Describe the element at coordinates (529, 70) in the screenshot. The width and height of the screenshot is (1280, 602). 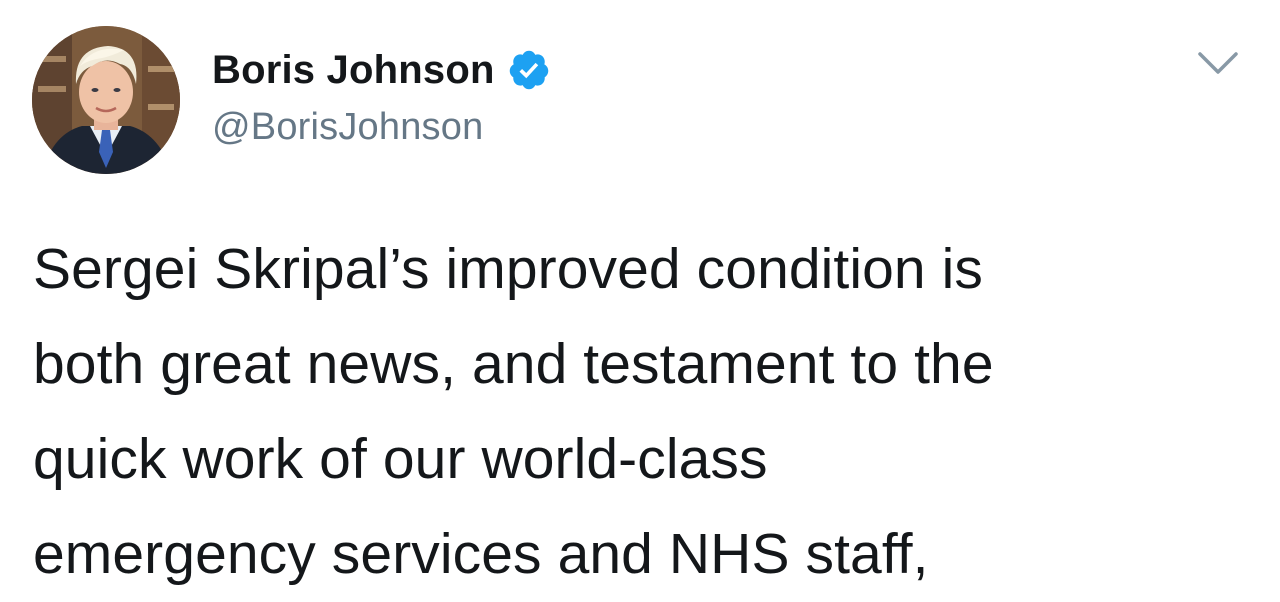
I see `verified-badge-icon` at that location.